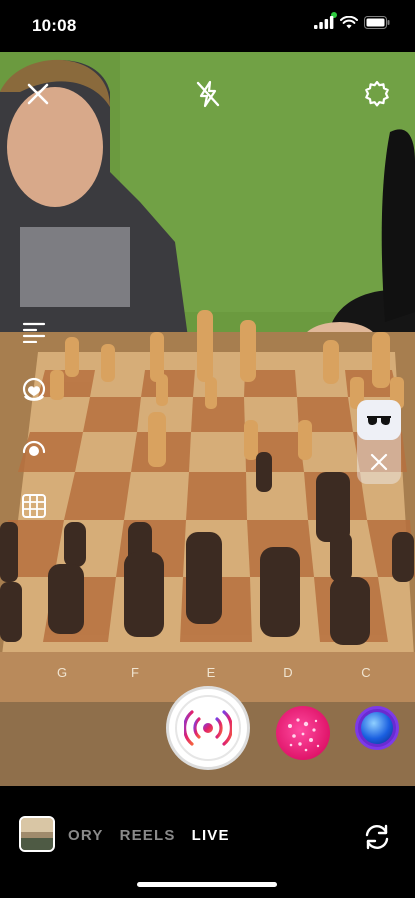 This screenshot has width=415, height=898. I want to click on glasses-icon, so click(379, 420).